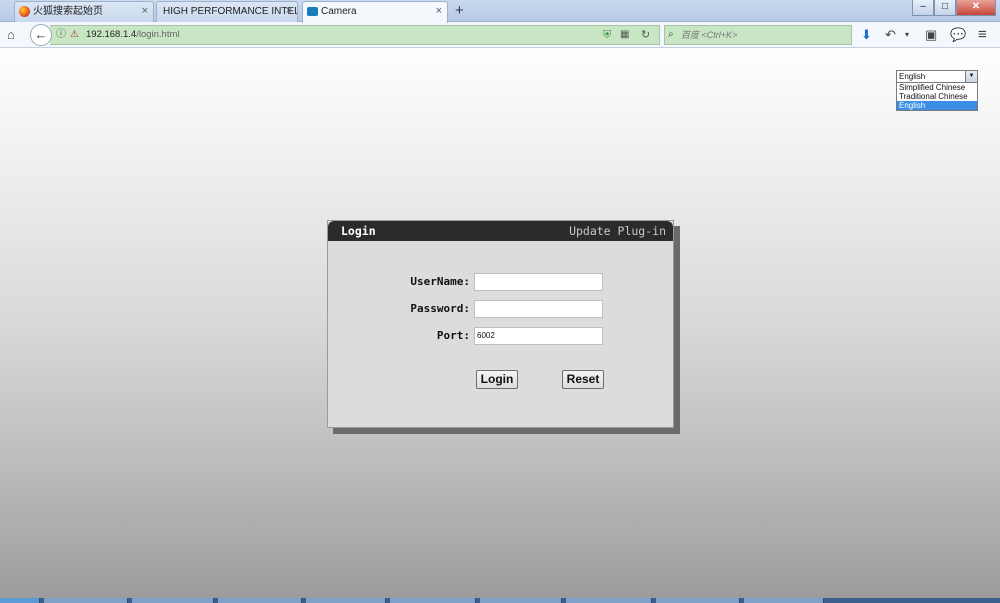 The image size is (1000, 603). Describe the element at coordinates (355, 35) in the screenshot. I see `address-bar: ⓘ ⚠ 192.168.1.4/login.html ⛨ ▦ ↻` at that location.